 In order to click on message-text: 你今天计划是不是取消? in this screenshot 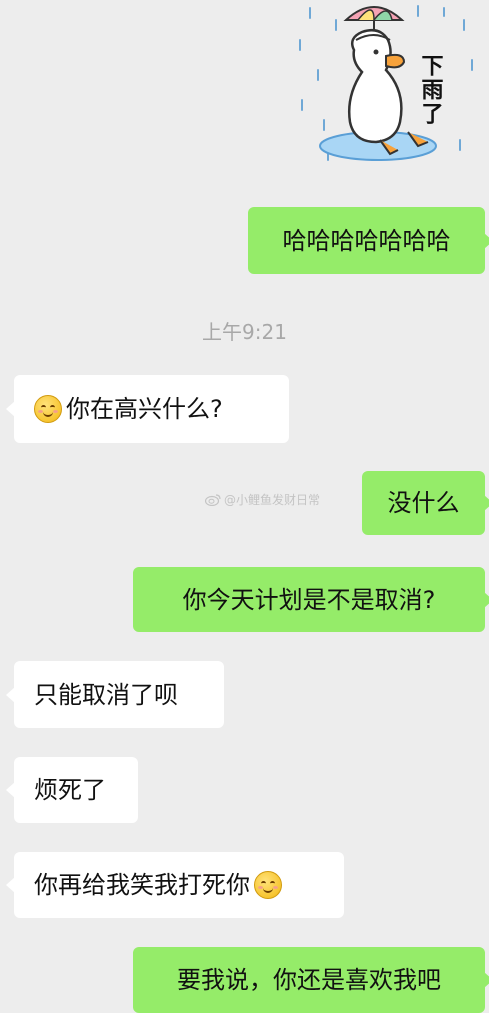, I will do `click(309, 599)`.